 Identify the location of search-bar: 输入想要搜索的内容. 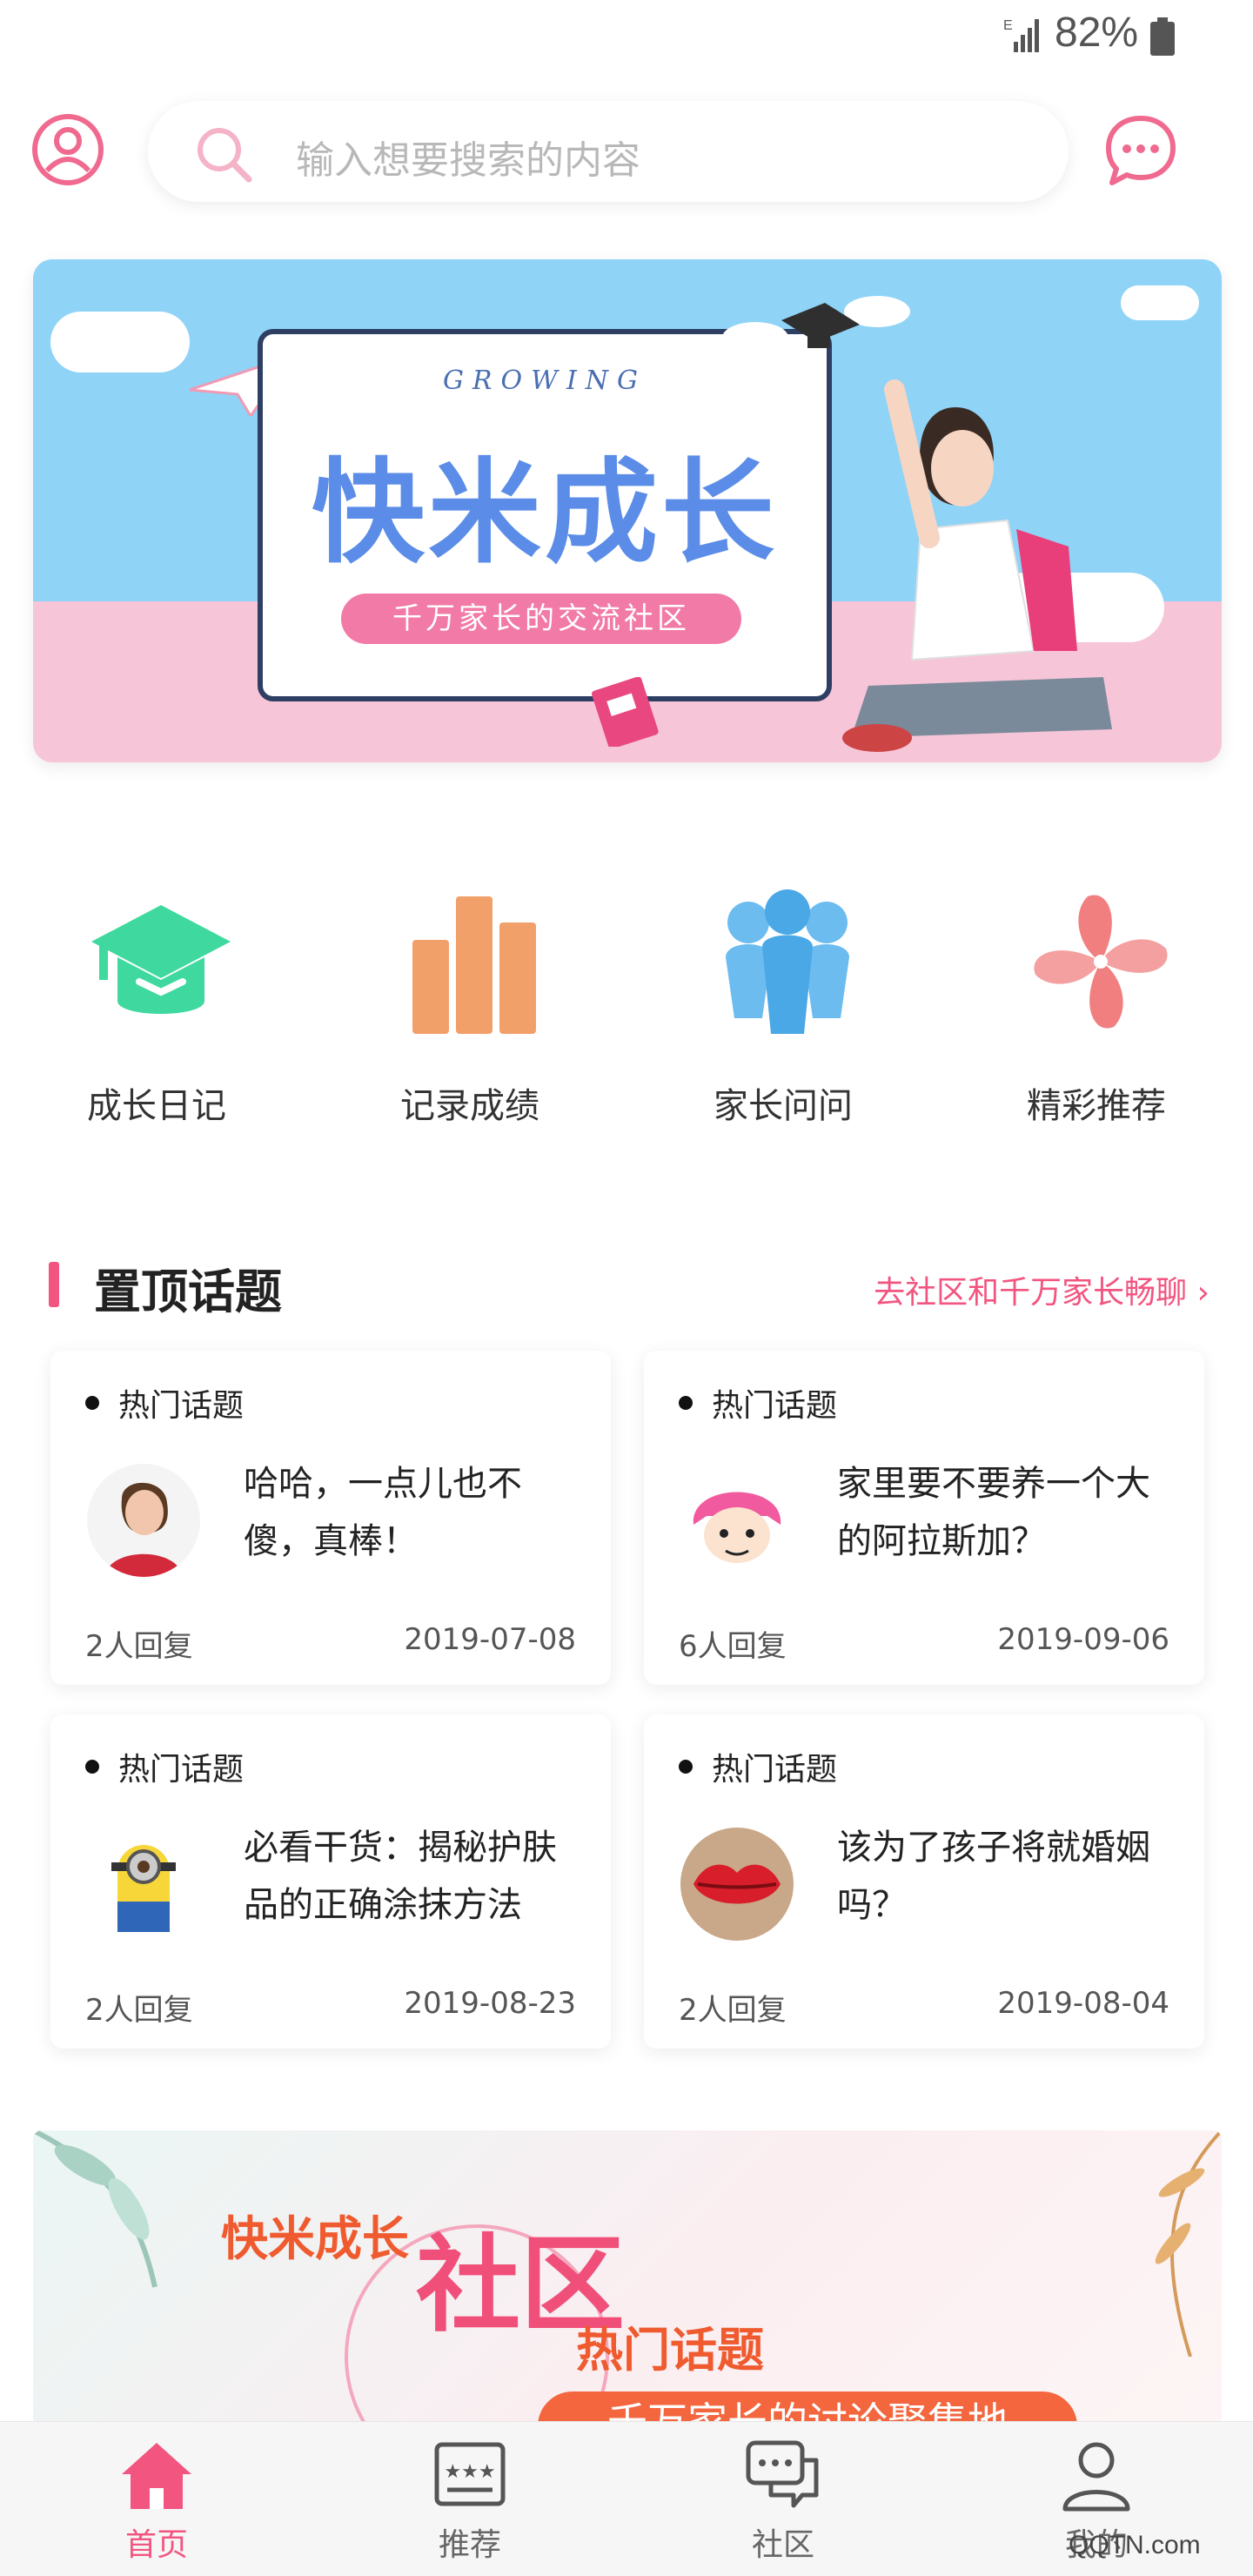
(608, 151).